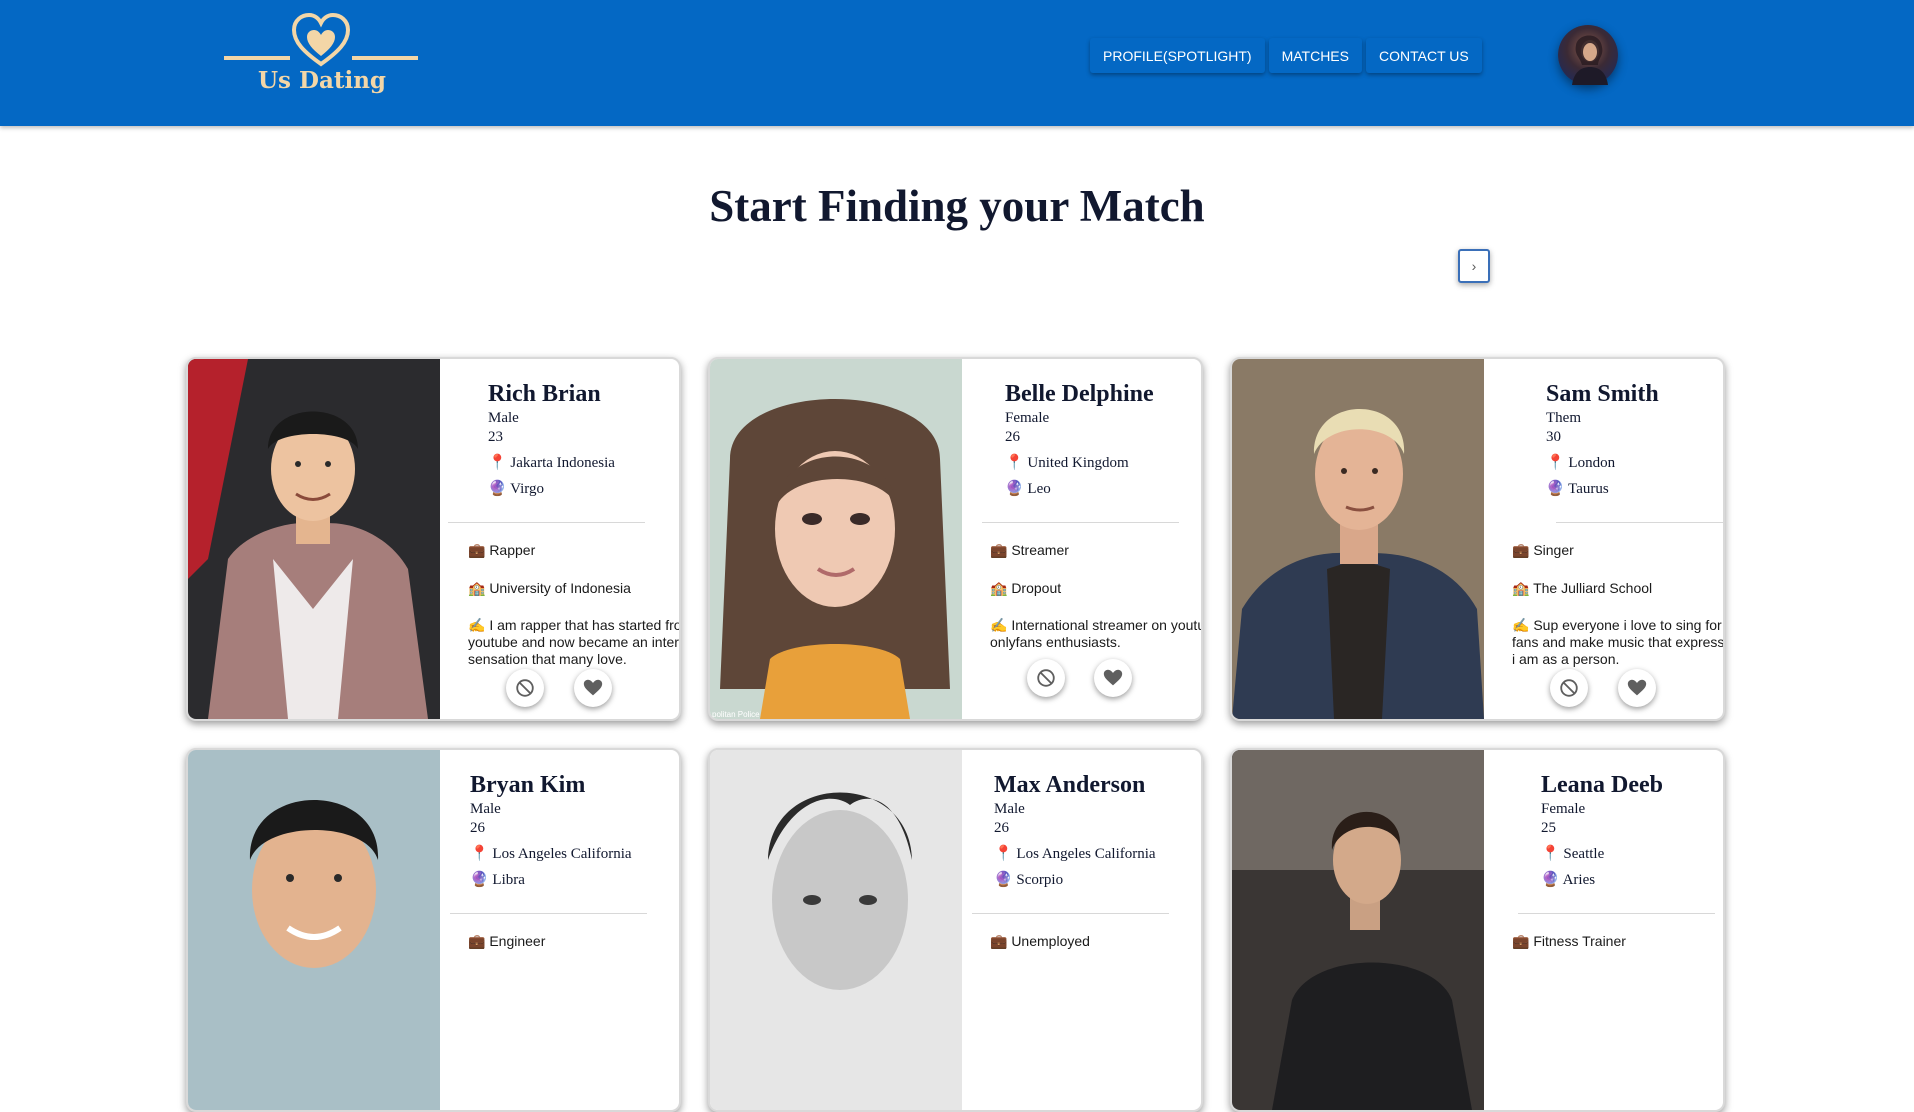 This screenshot has height=1112, width=1914. What do you see at coordinates (1582, 588) in the screenshot?
I see `profile-school: 🏫 The Julliard School` at bounding box center [1582, 588].